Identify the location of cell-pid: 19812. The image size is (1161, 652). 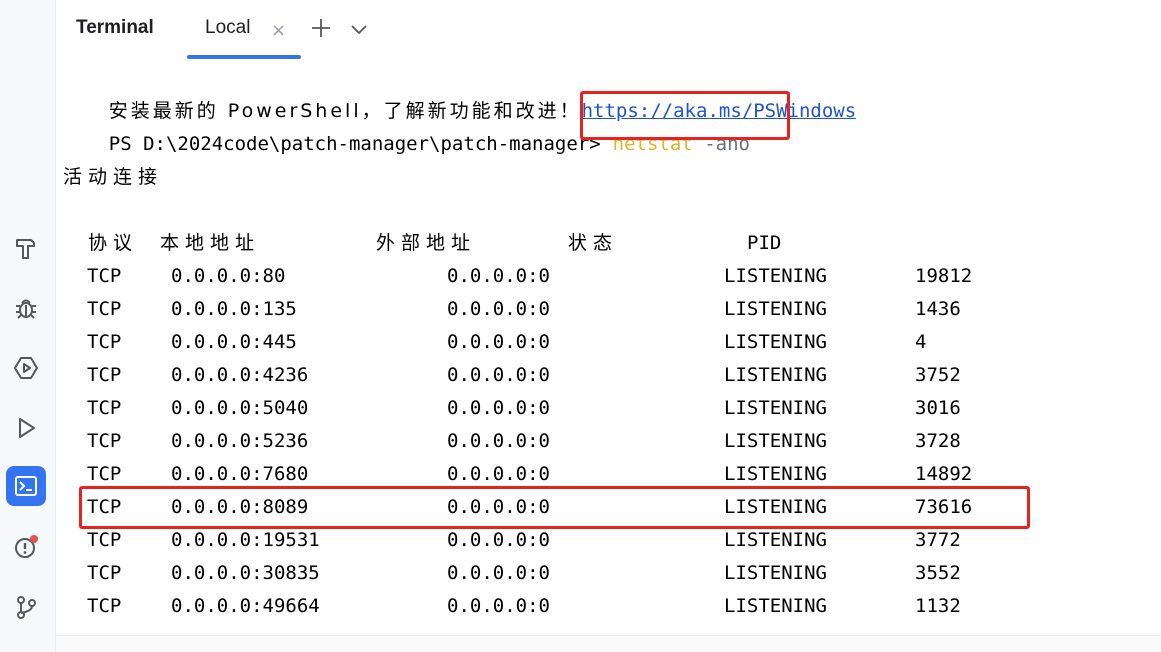
(944, 276).